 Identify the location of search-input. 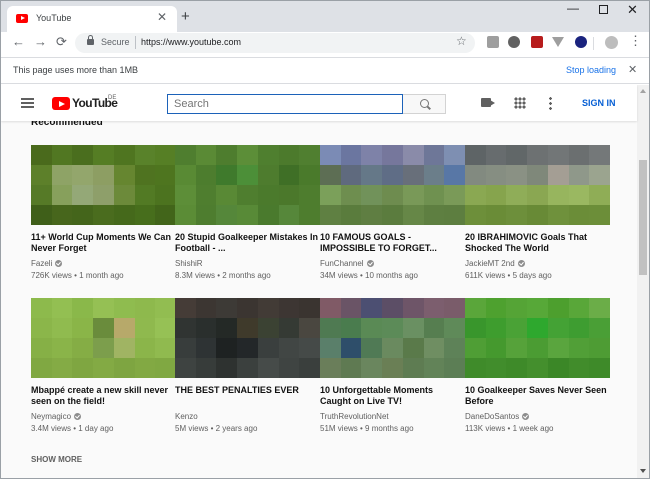
(285, 104).